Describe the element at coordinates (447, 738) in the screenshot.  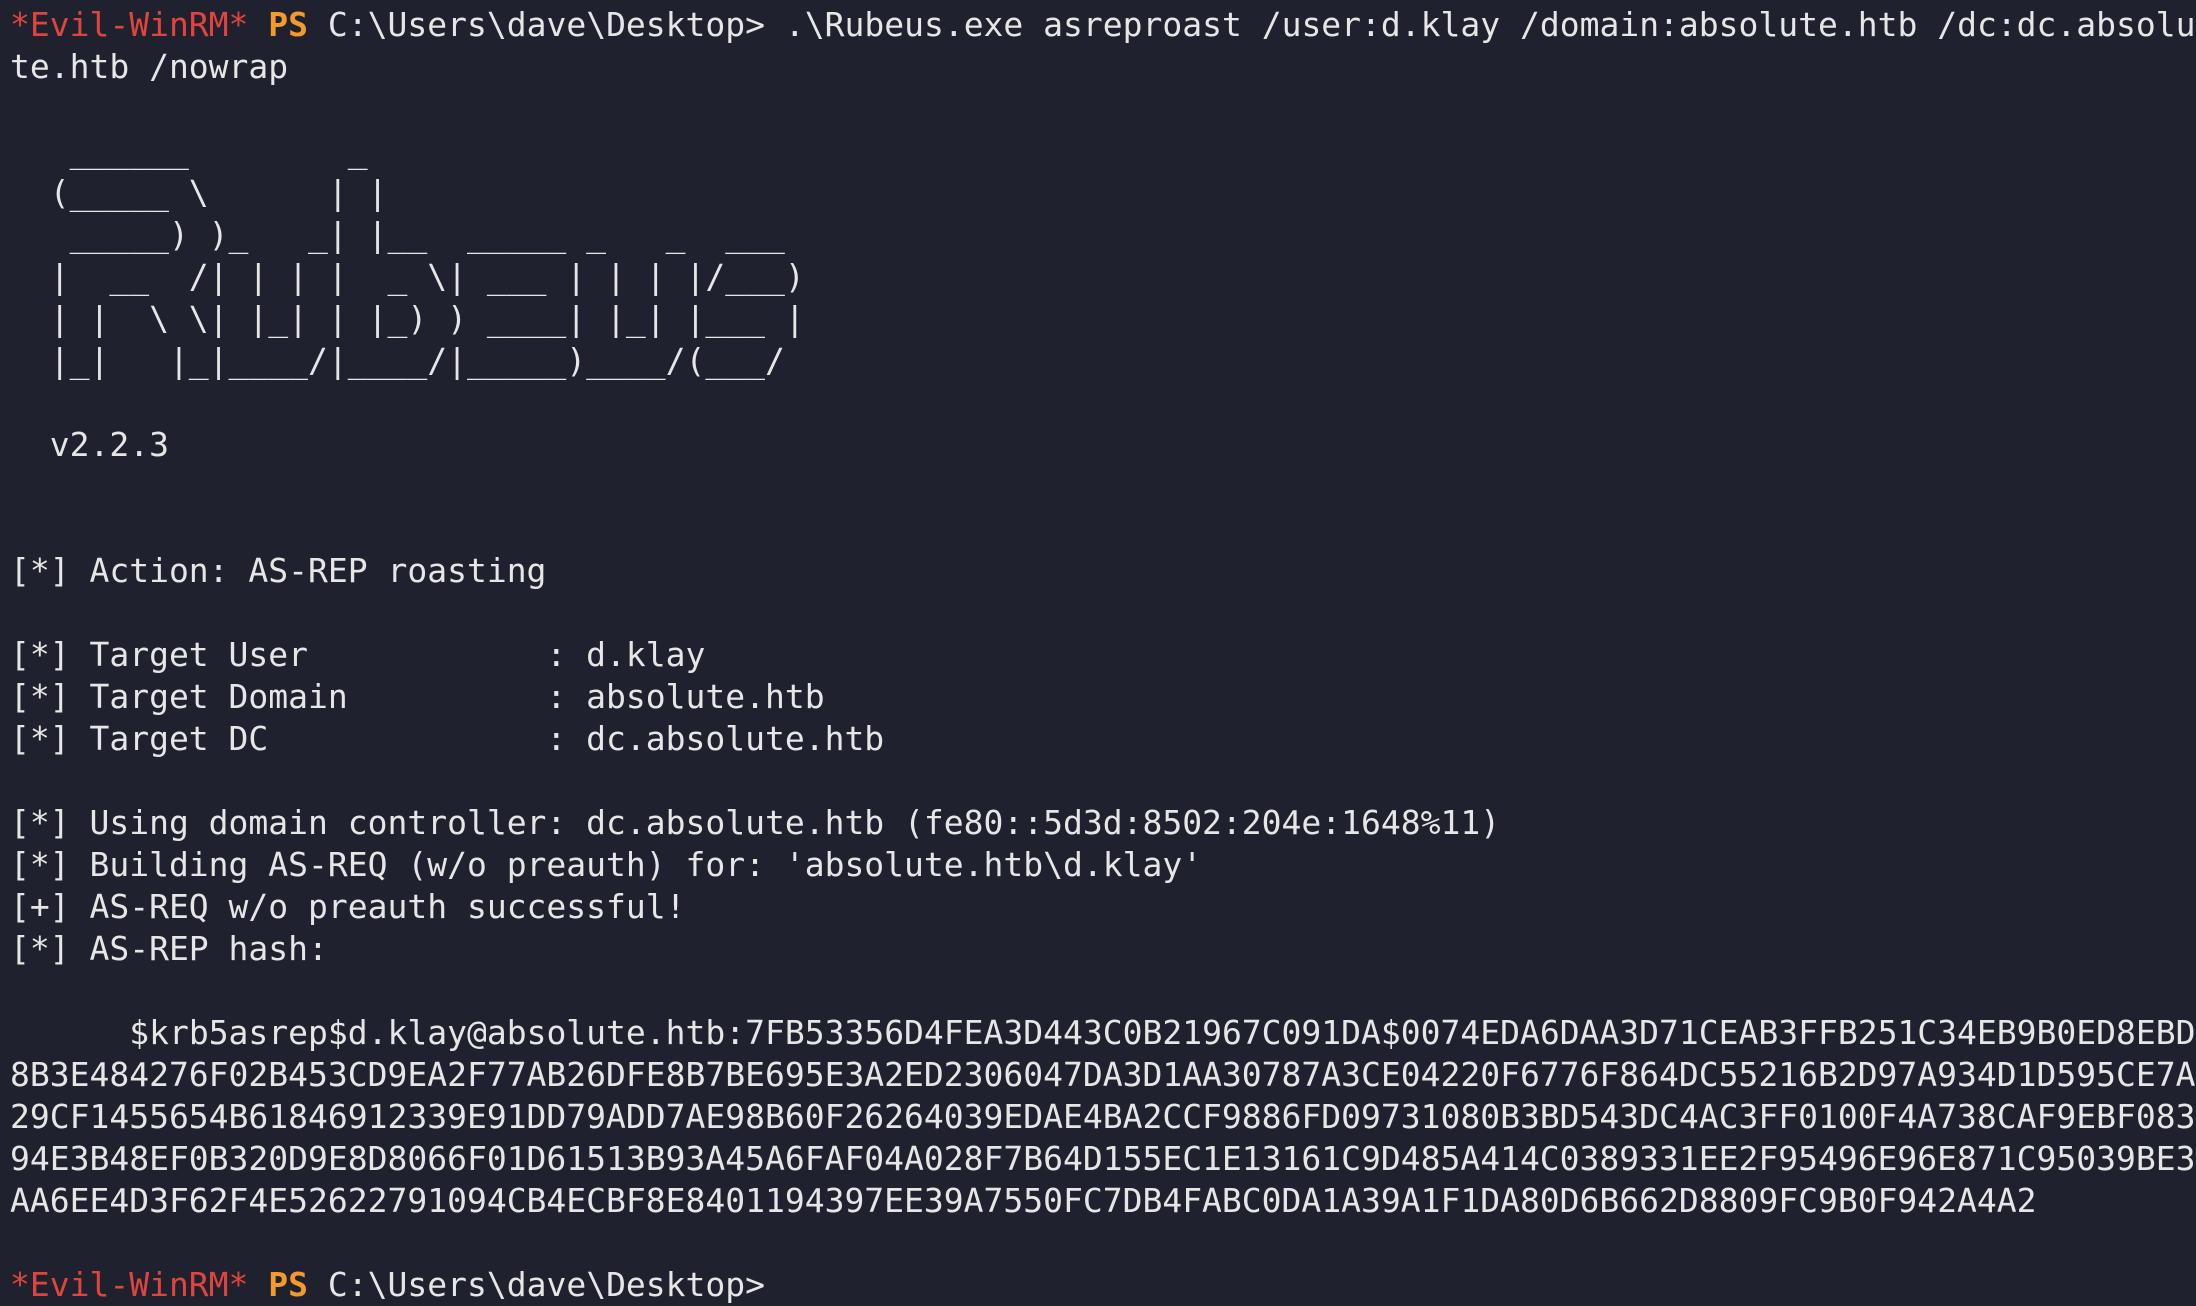
I see `target-dc-line: [*] Target DC : dc.absolute.htb` at that location.